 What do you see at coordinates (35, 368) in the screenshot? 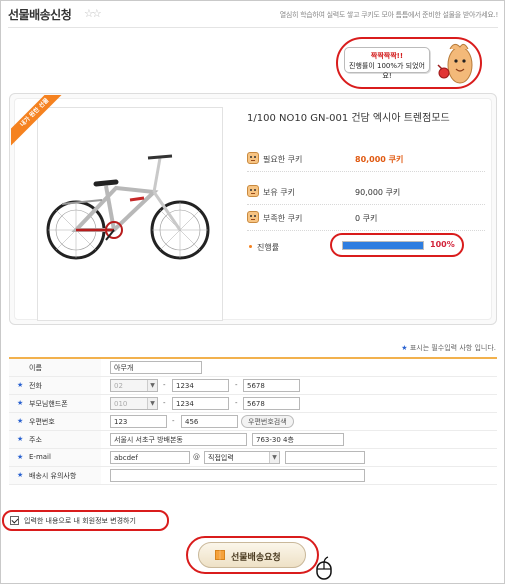
I see `name-label: 이름` at bounding box center [35, 368].